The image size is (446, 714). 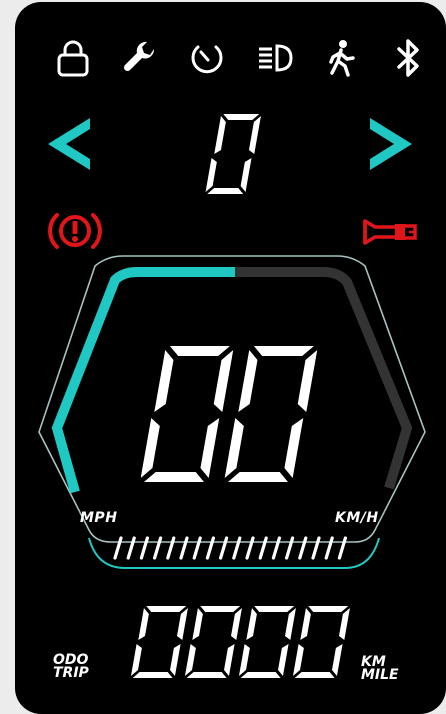 What do you see at coordinates (207, 58) in the screenshot?
I see `speedometer-icon` at bounding box center [207, 58].